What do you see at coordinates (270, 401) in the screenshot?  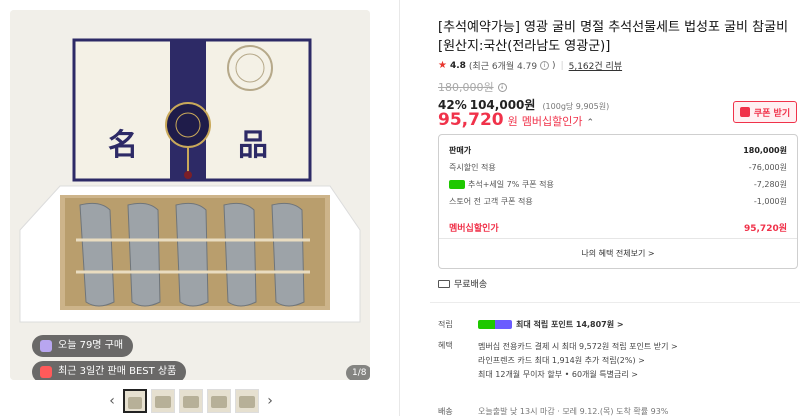 I see `chevron-right-icon: ›` at bounding box center [270, 401].